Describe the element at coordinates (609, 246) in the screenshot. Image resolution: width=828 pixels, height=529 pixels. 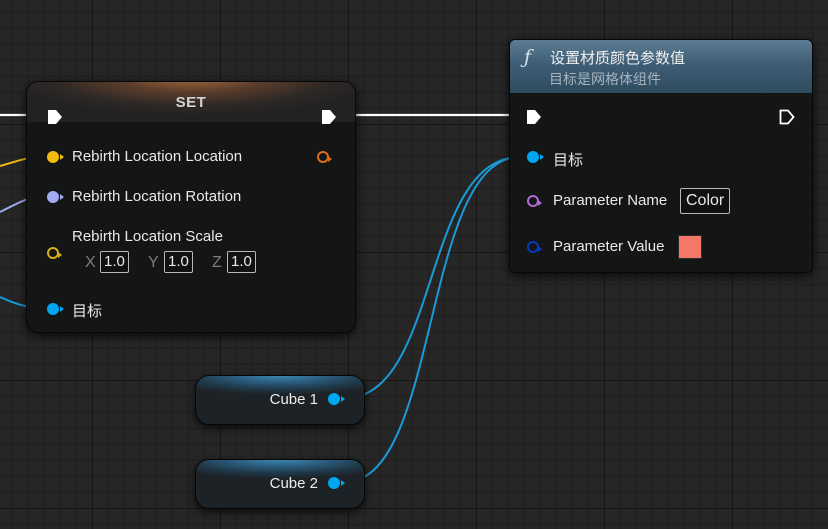
I see `parameter-value-label: Parameter Value` at that location.